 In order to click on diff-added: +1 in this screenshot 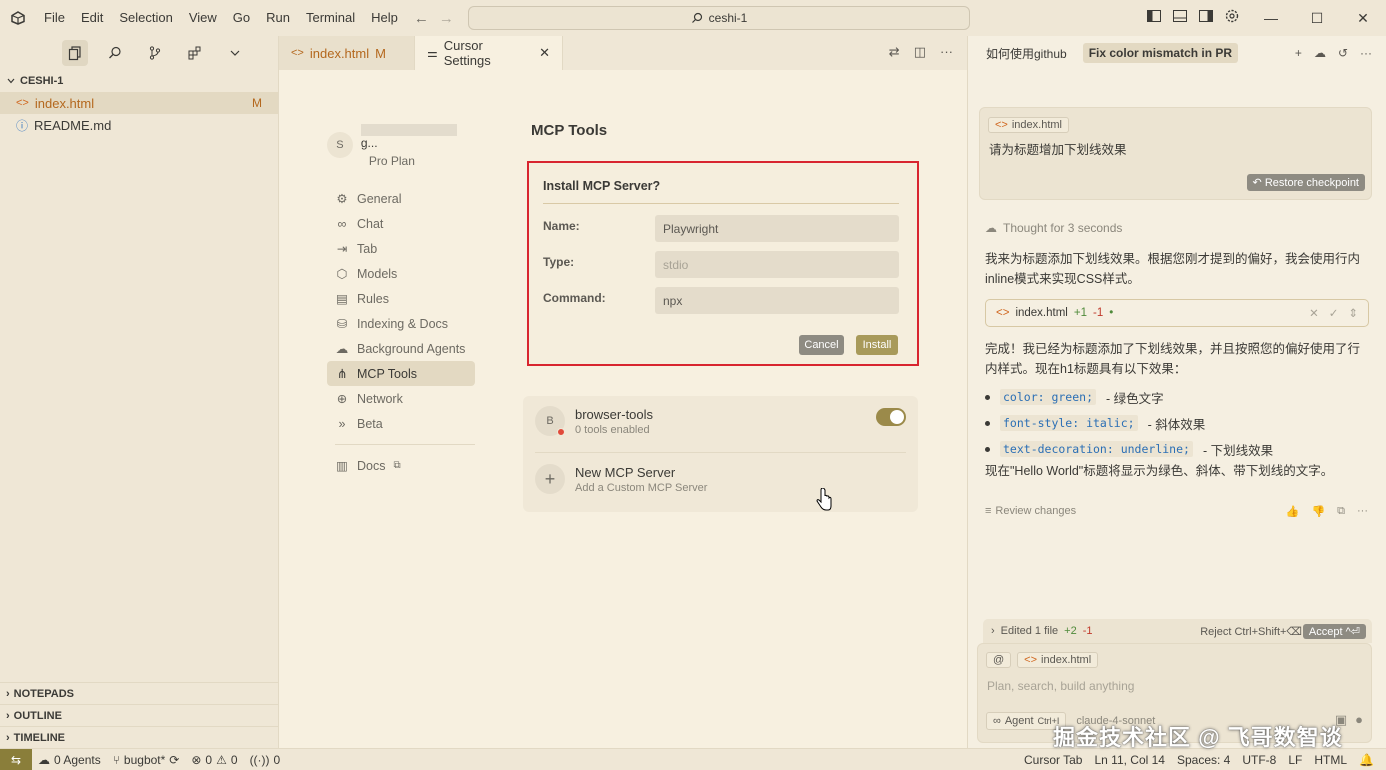, I will do `click(1080, 313)`.